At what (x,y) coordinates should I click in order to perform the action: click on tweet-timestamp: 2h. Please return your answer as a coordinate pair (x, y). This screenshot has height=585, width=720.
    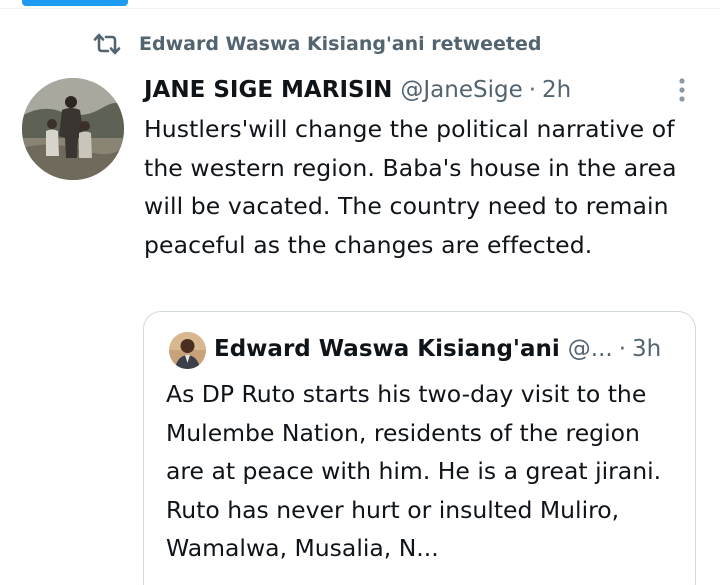
    Looking at the image, I should click on (556, 90).